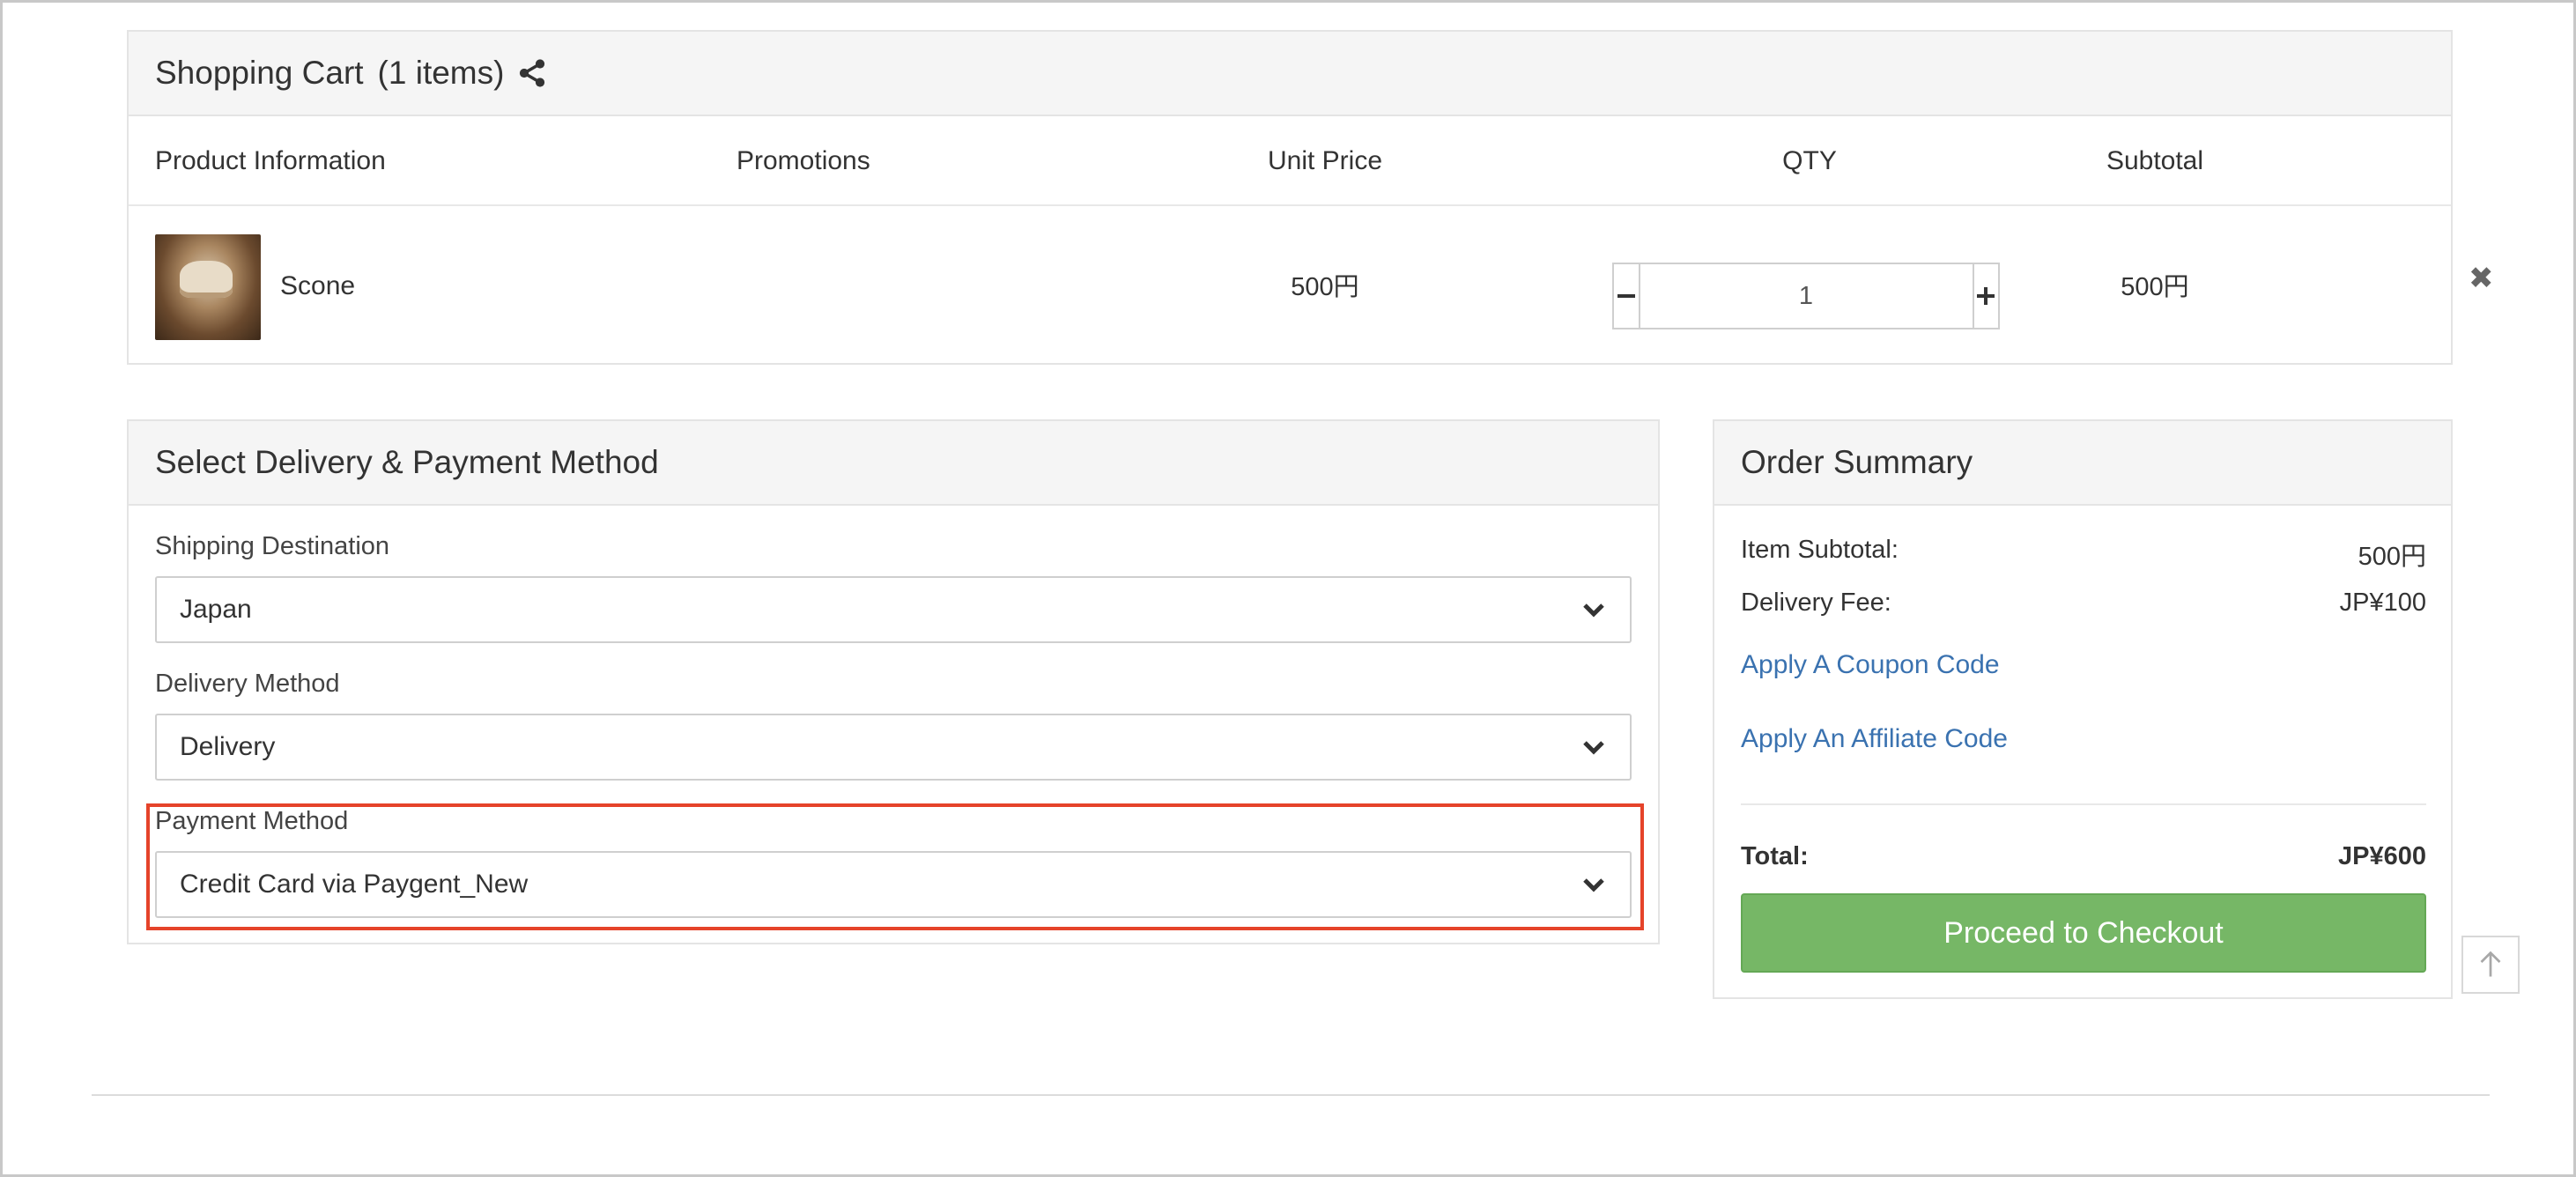 The height and width of the screenshot is (1177, 2576). I want to click on column-unit-price: Unit Price, so click(1325, 160).